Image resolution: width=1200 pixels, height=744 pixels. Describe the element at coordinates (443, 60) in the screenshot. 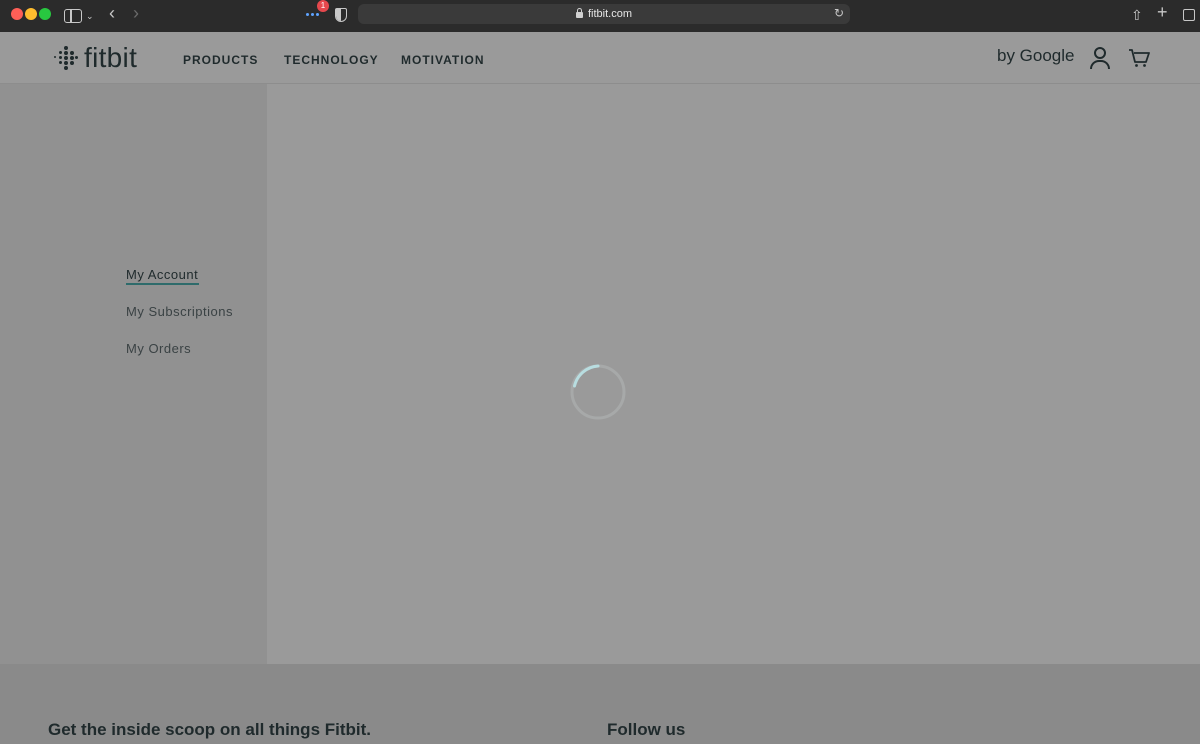

I see `nav-motivation: MOTIVATION` at that location.